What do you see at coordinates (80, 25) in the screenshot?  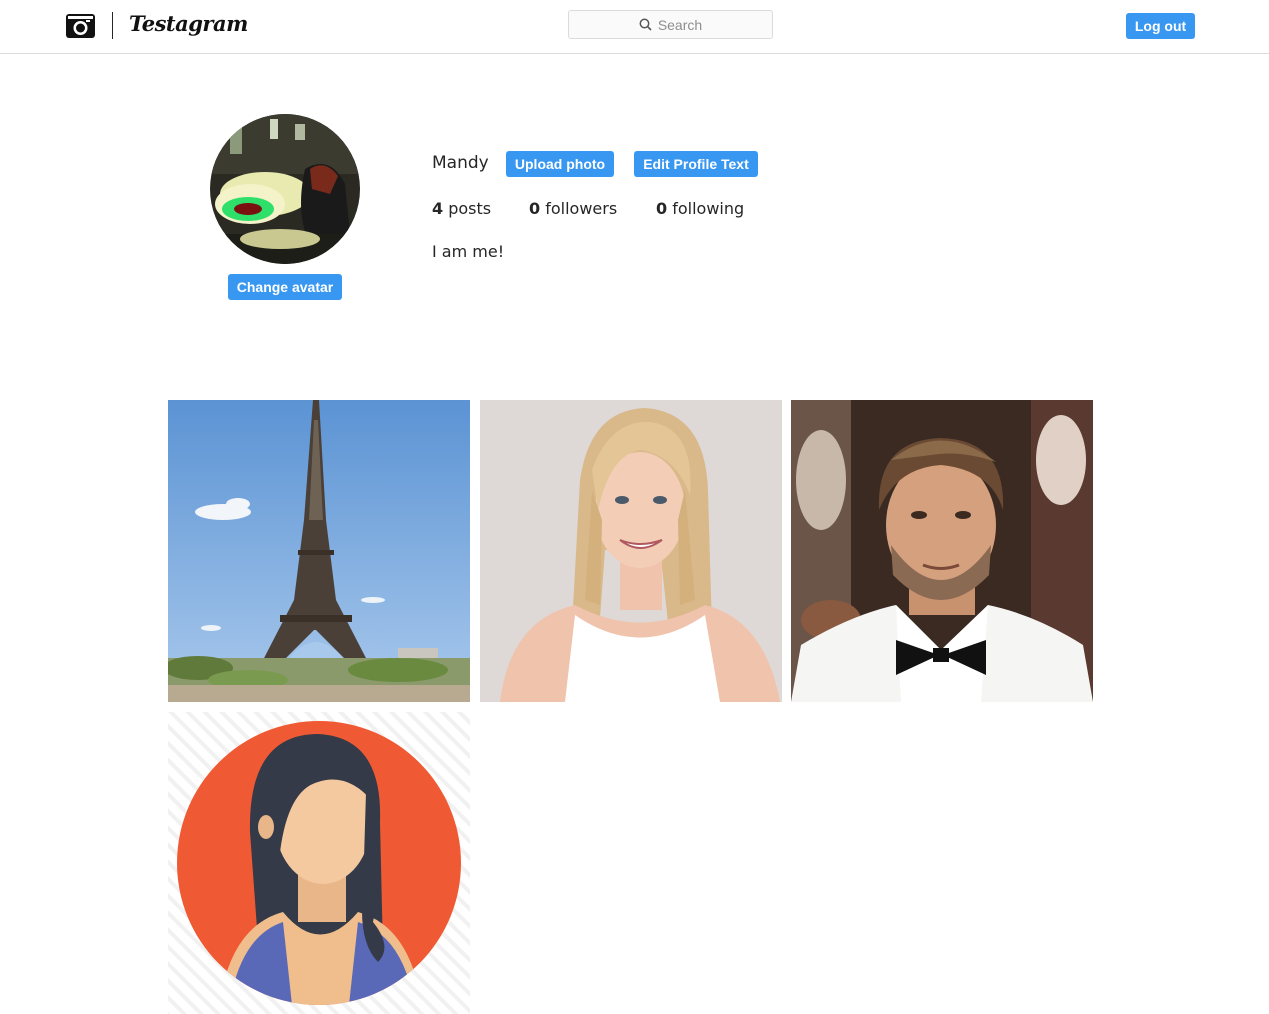 I see `camera-logo-icon` at bounding box center [80, 25].